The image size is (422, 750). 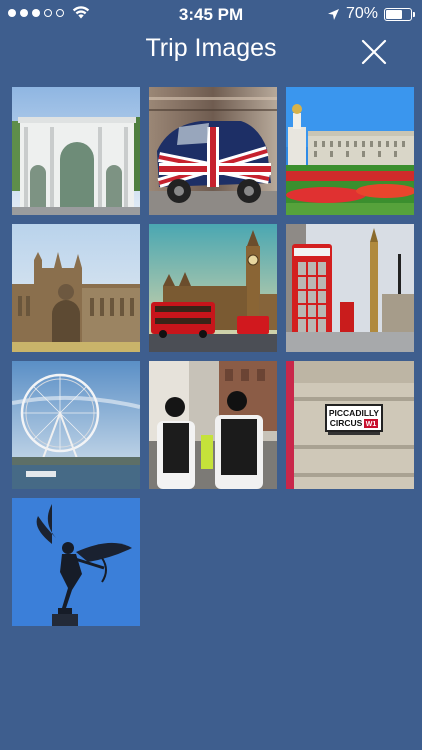 I want to click on close-button, so click(x=374, y=52).